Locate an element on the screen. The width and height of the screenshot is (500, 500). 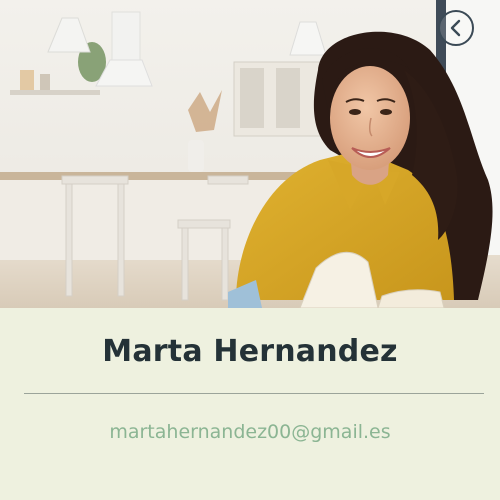
back-button is located at coordinates (456, 28).